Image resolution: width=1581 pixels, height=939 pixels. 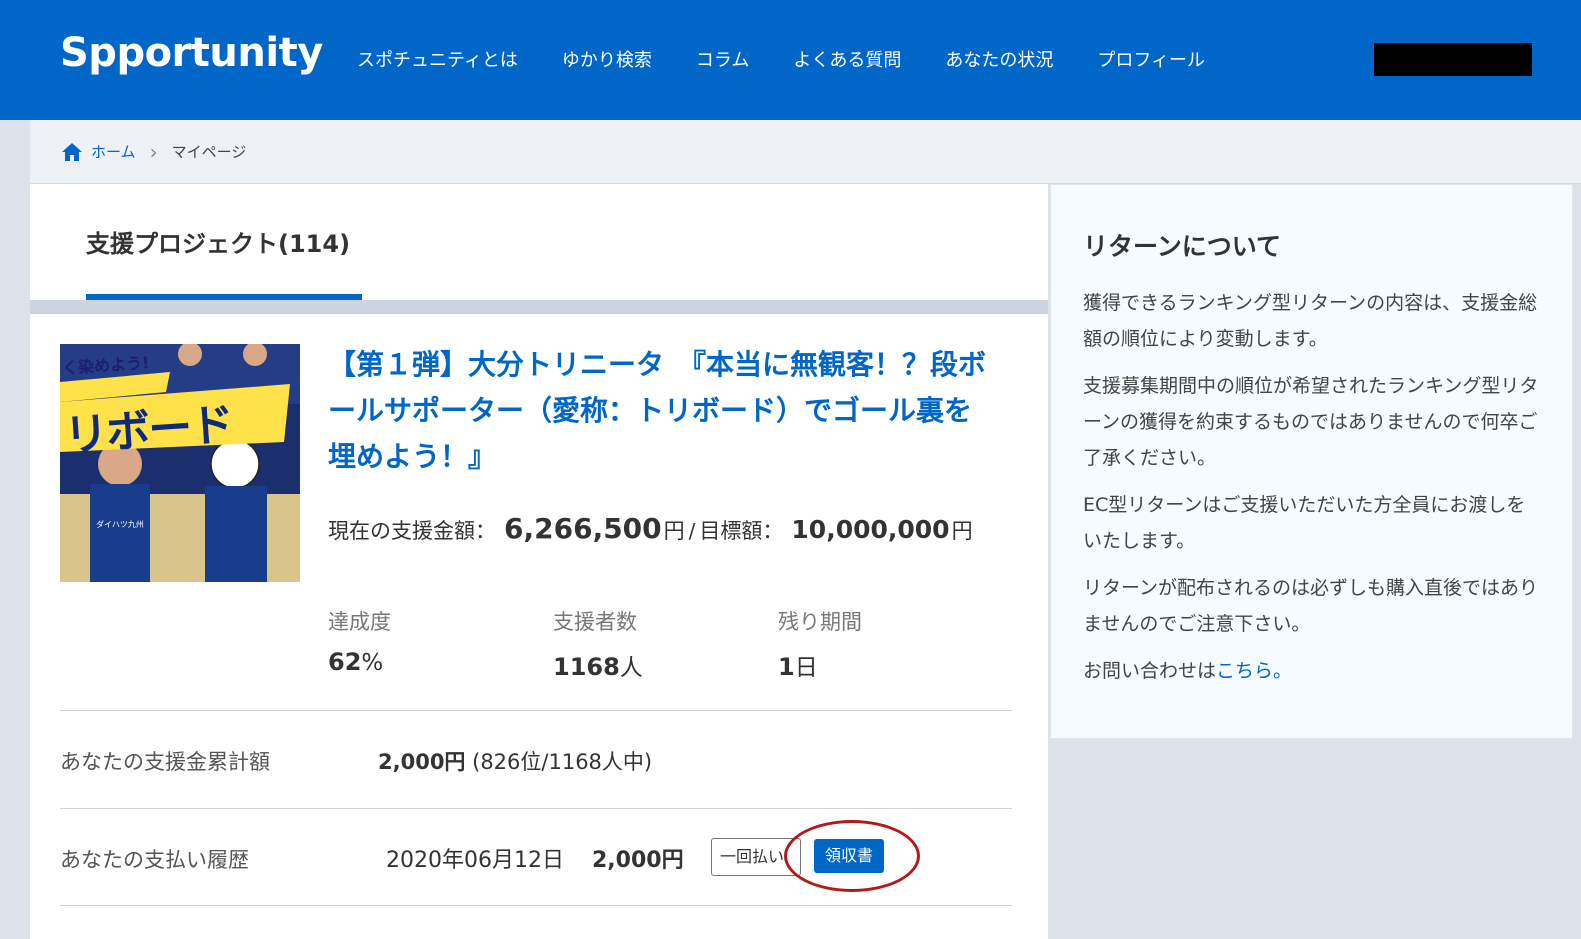 I want to click on stat-value: 1168人, so click(x=598, y=667).